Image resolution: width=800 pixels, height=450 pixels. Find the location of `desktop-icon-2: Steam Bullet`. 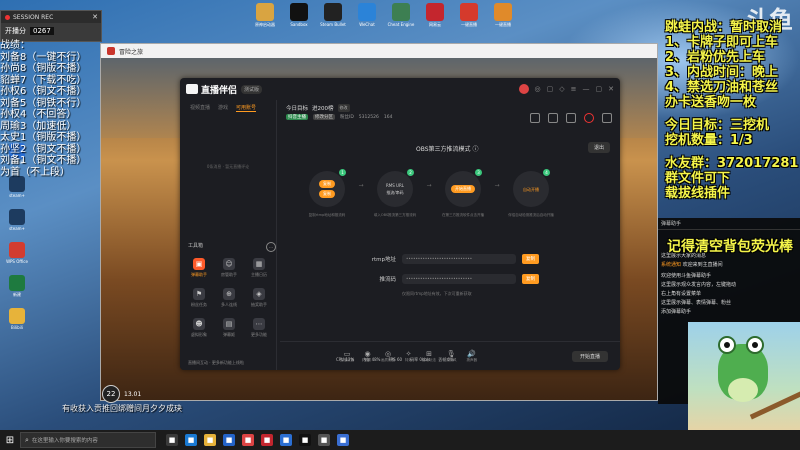

desktop-icon-2: Steam Bullet is located at coordinates (333, 13).